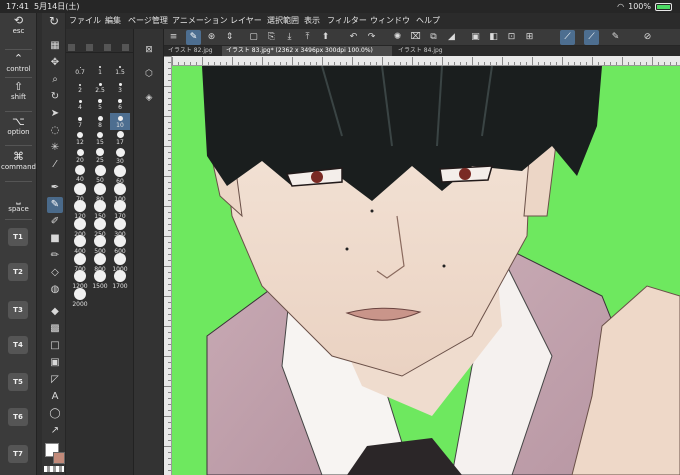  I want to click on cube-icon: ⬡, so click(149, 74).